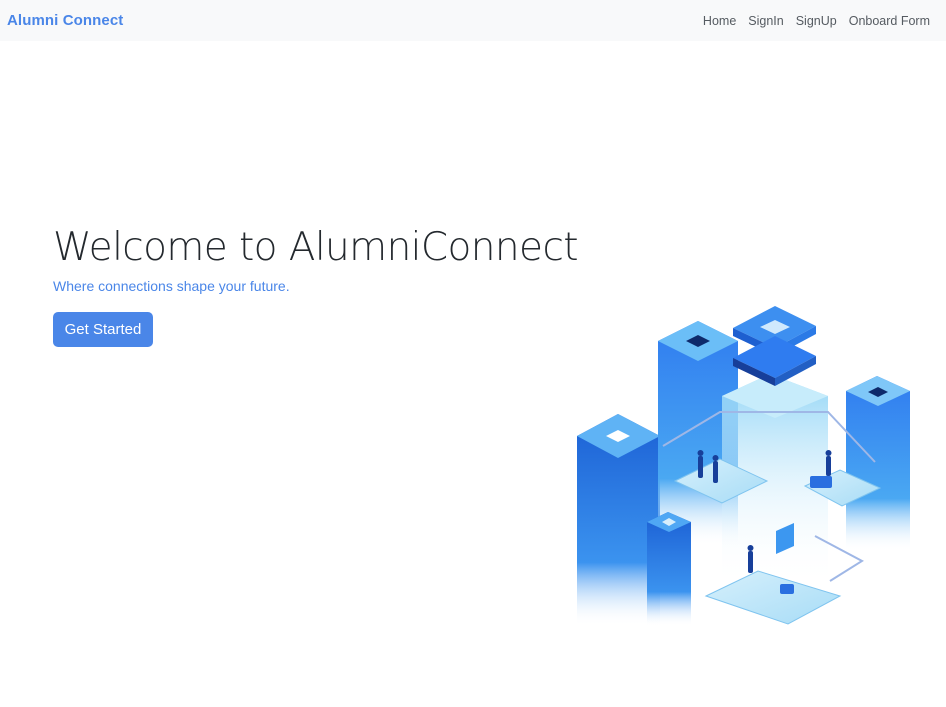 Image resolution: width=946 pixels, height=707 pixels. Describe the element at coordinates (719, 20) in the screenshot. I see `nav-link-home: Home` at that location.